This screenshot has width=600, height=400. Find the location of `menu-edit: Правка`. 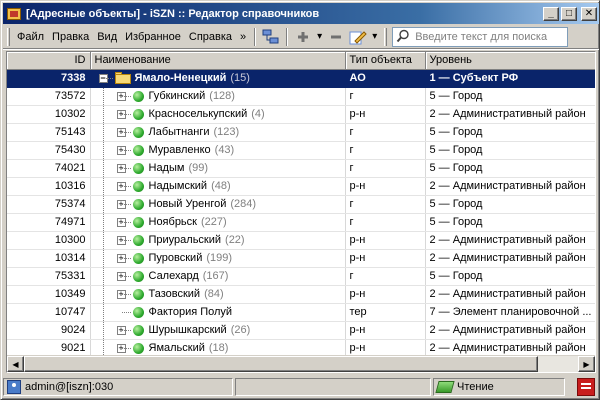

menu-edit: Правка is located at coordinates (70, 37).